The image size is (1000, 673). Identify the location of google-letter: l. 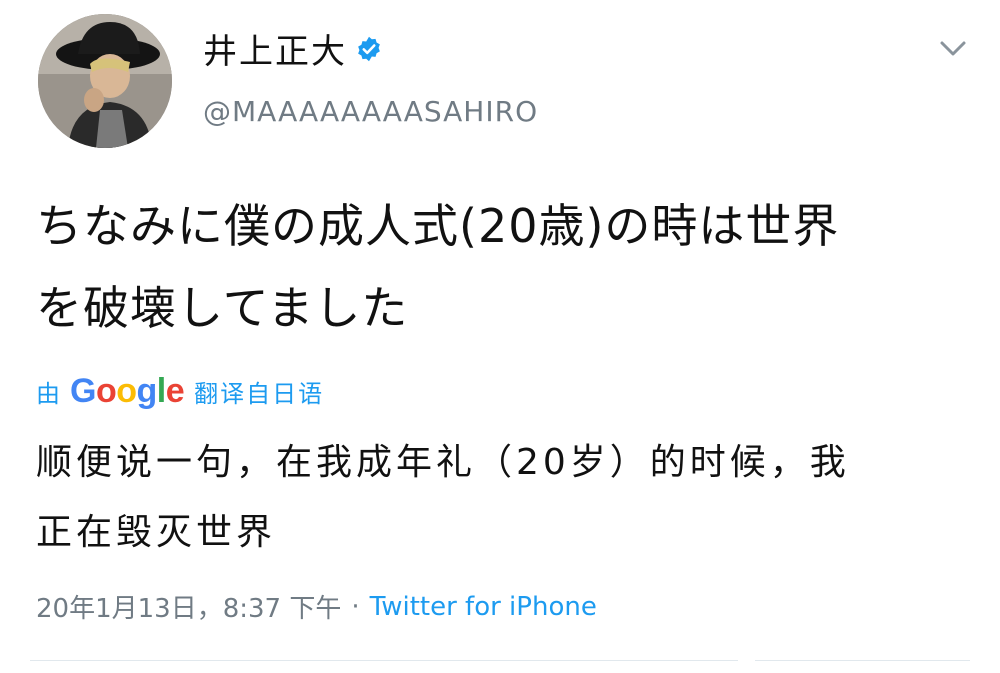
(161, 391).